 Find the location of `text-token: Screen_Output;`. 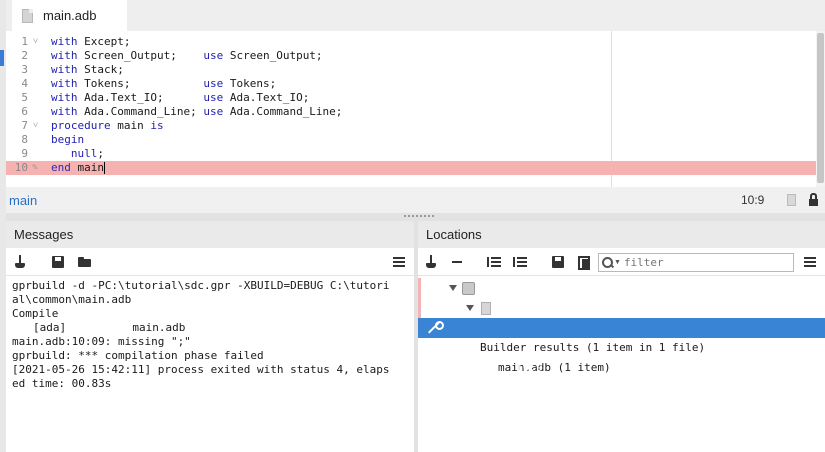

text-token: Screen_Output; is located at coordinates (140, 55).